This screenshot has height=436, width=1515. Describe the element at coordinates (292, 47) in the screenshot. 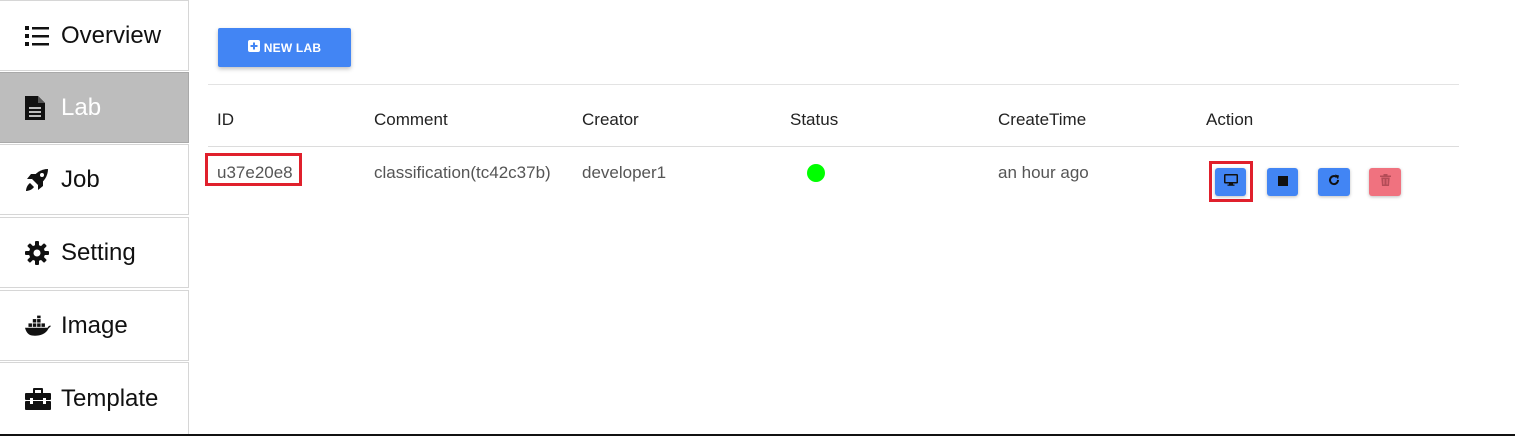

I see `new-lab-label: NEW LAB` at that location.